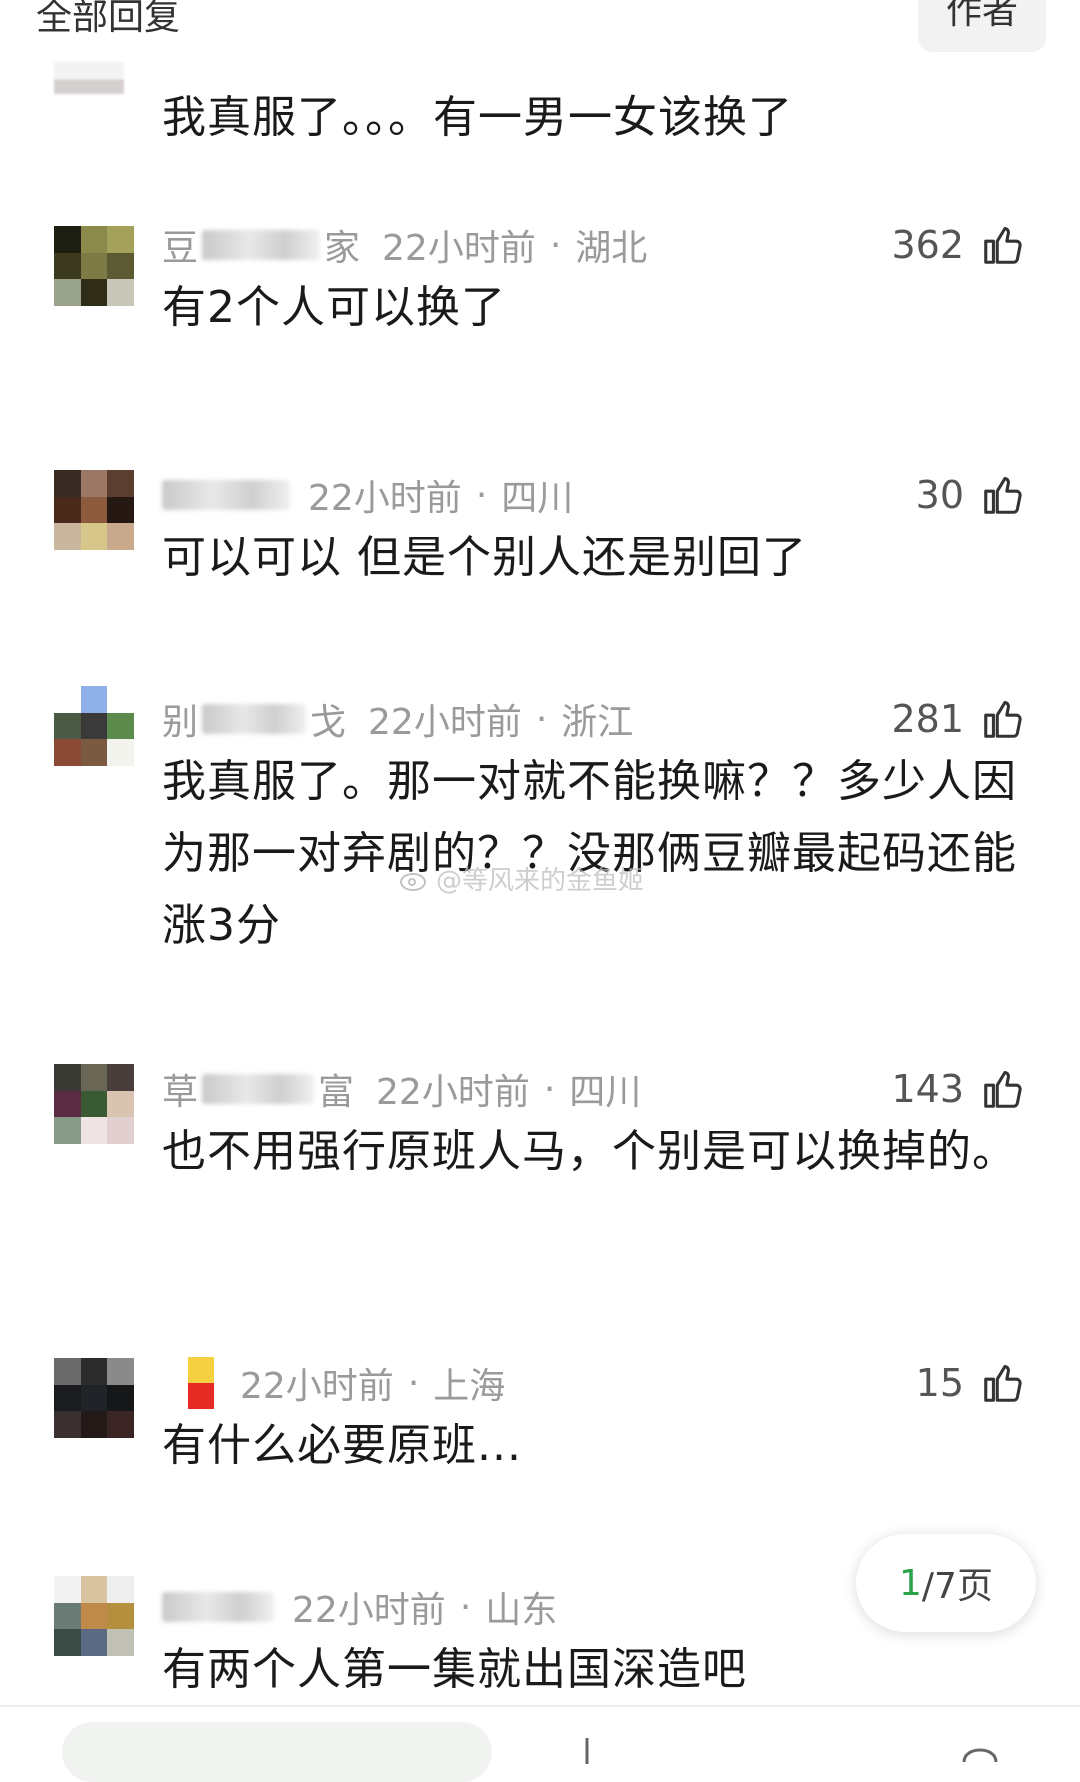 The width and height of the screenshot is (1080, 1782). I want to click on comment-meta: 草 富 22小时前 · 四川, so click(401, 1089).